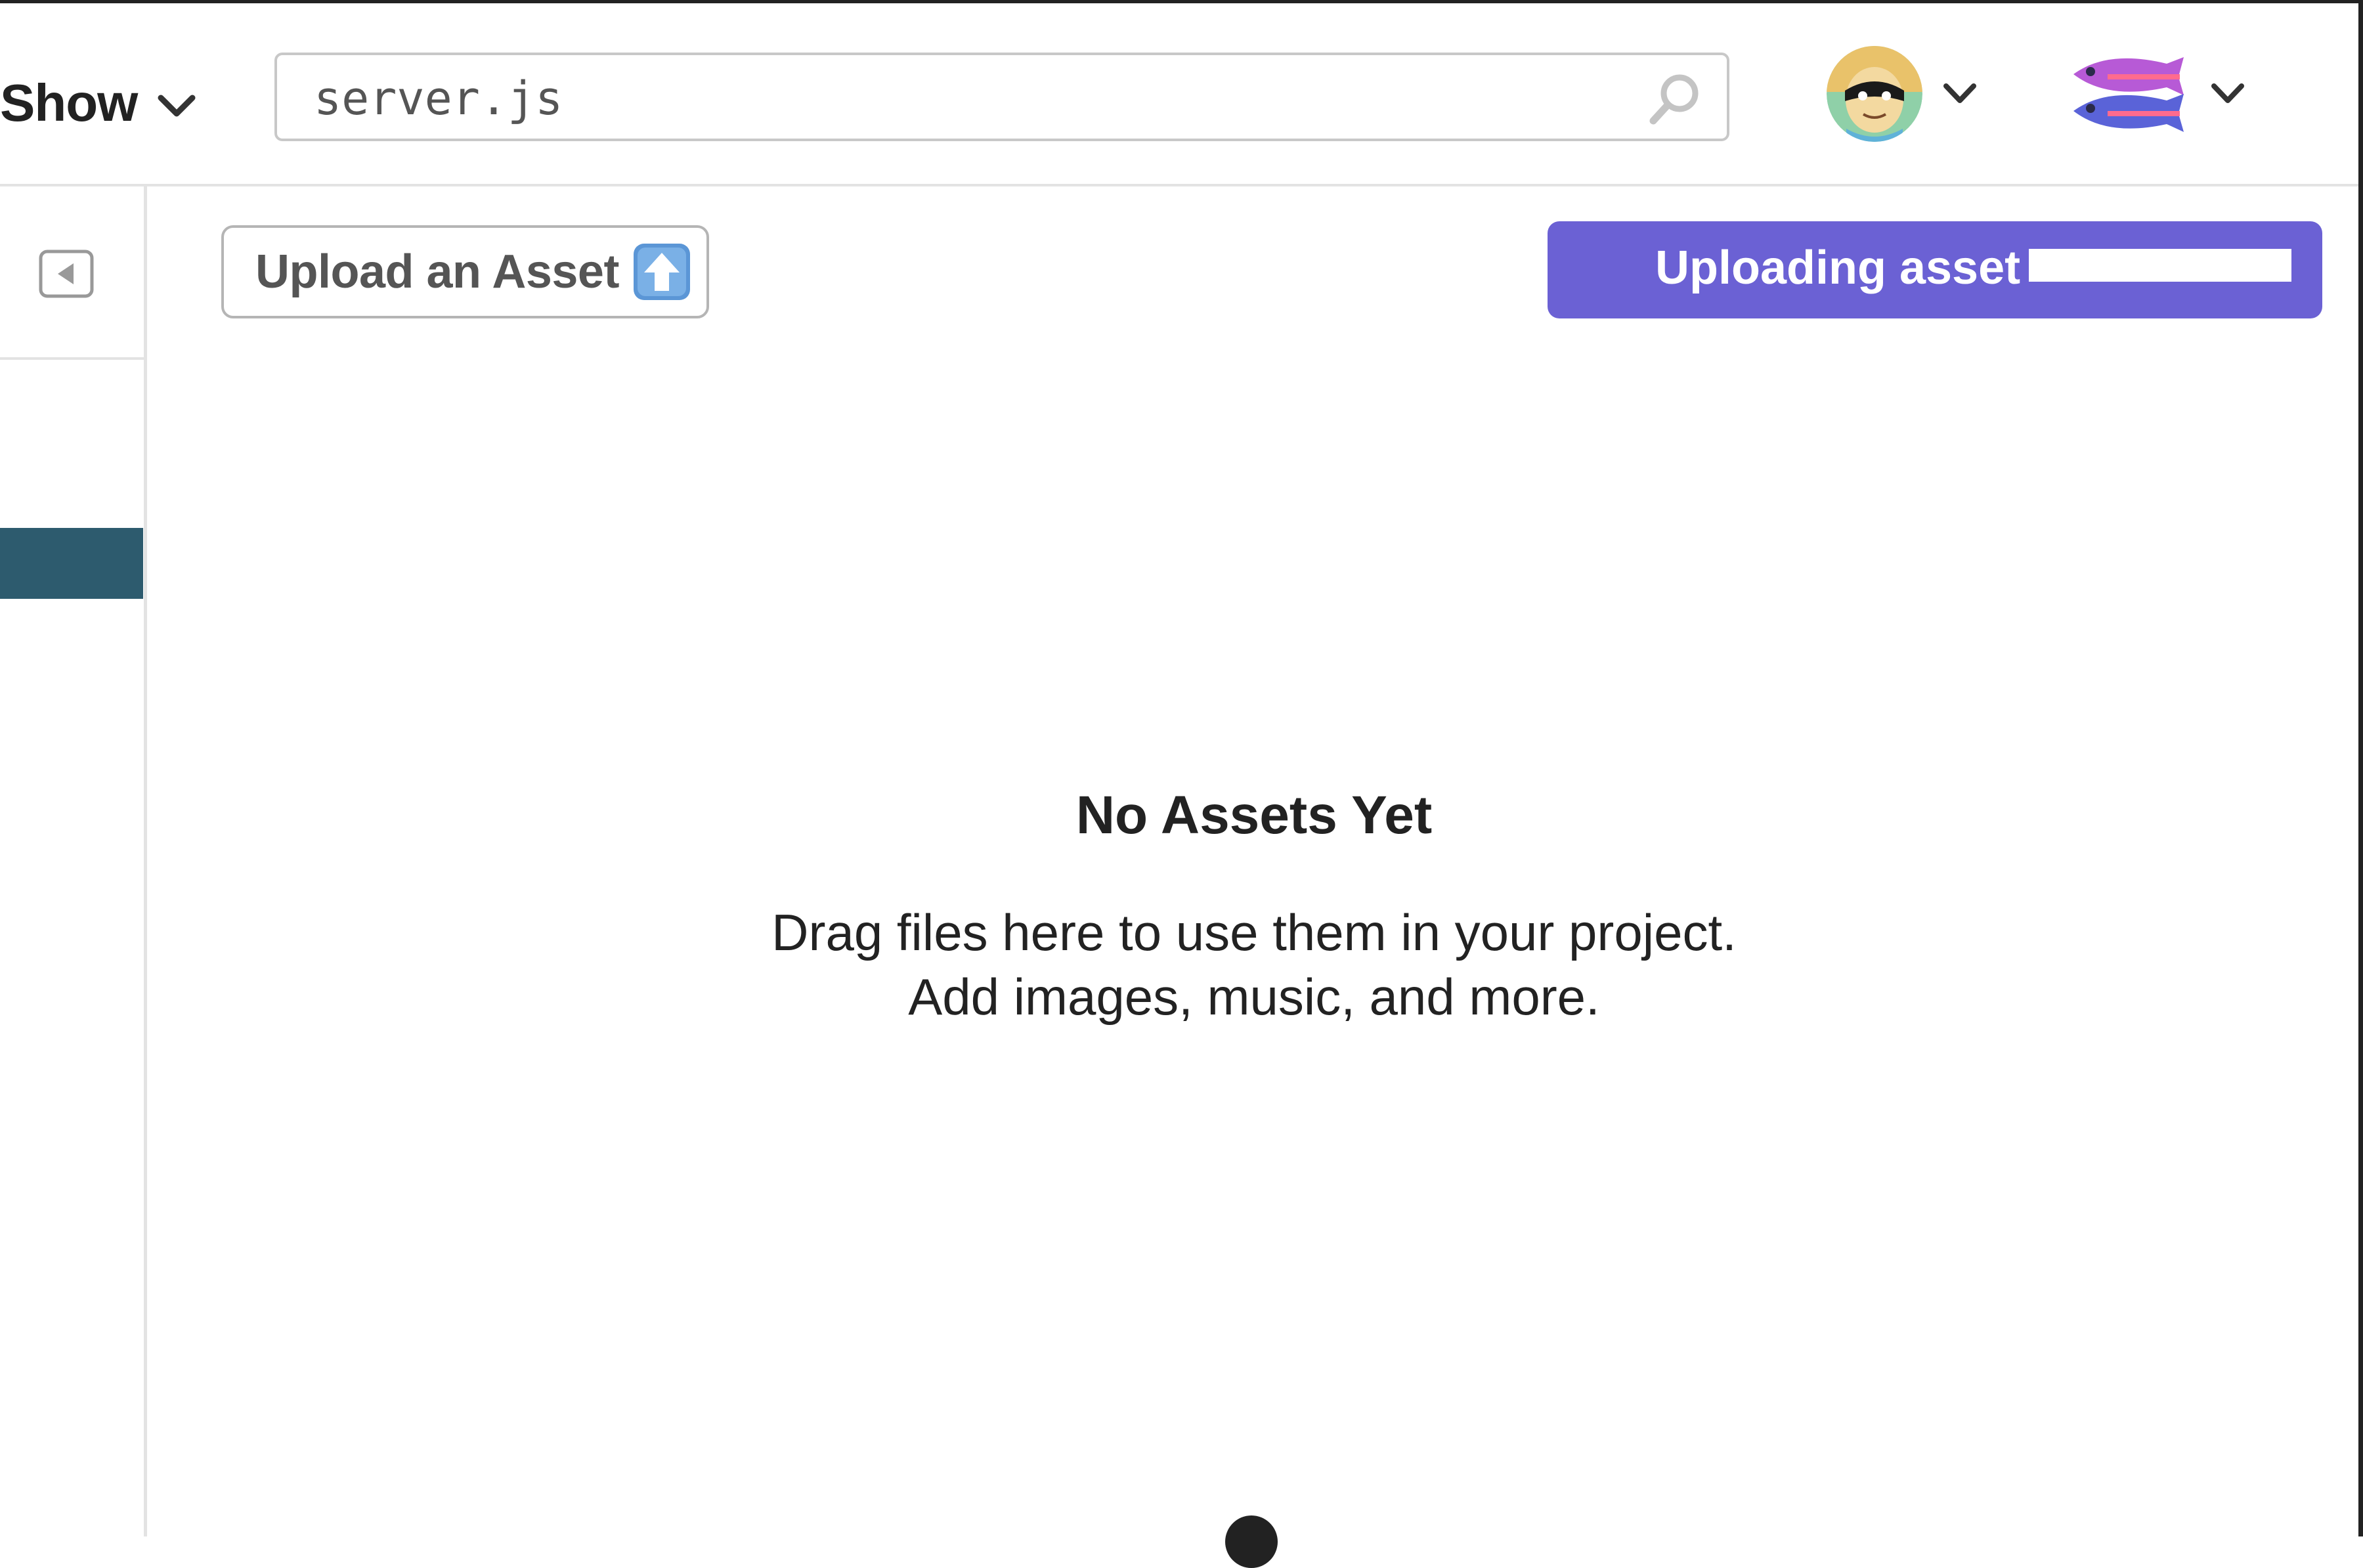 The image size is (2363, 1568). I want to click on sidebar, so click(73, 861).